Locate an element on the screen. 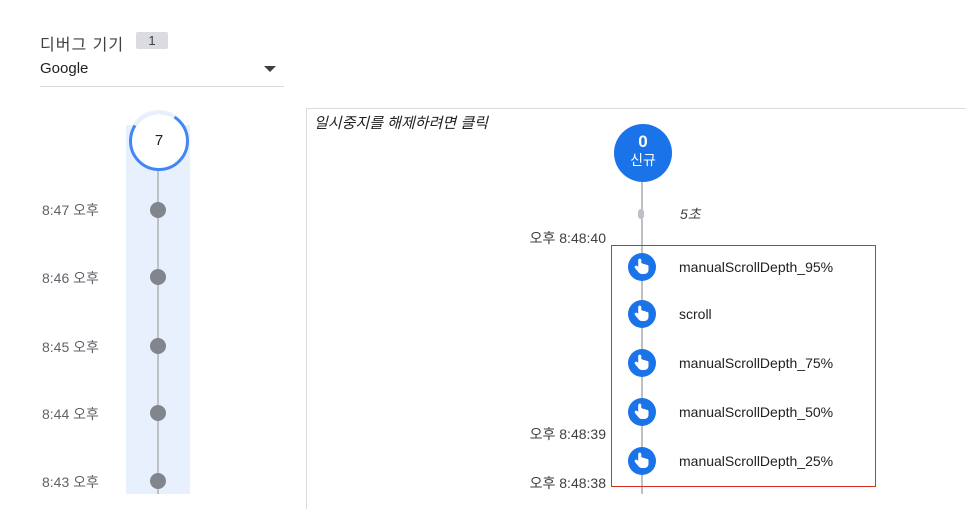  minute-label: 8:47 오후 is located at coordinates (70, 210).